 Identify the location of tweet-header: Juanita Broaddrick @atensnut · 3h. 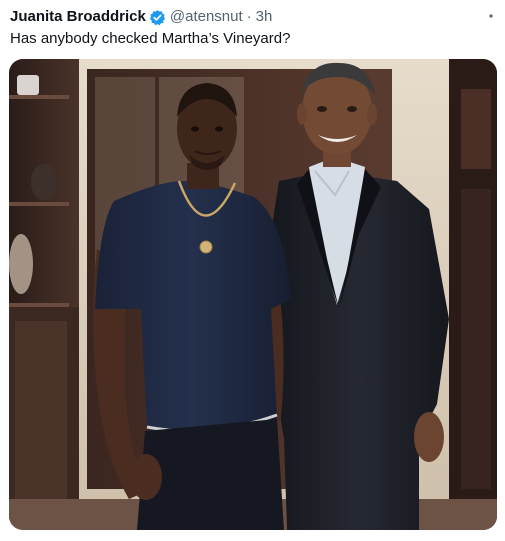
(141, 17).